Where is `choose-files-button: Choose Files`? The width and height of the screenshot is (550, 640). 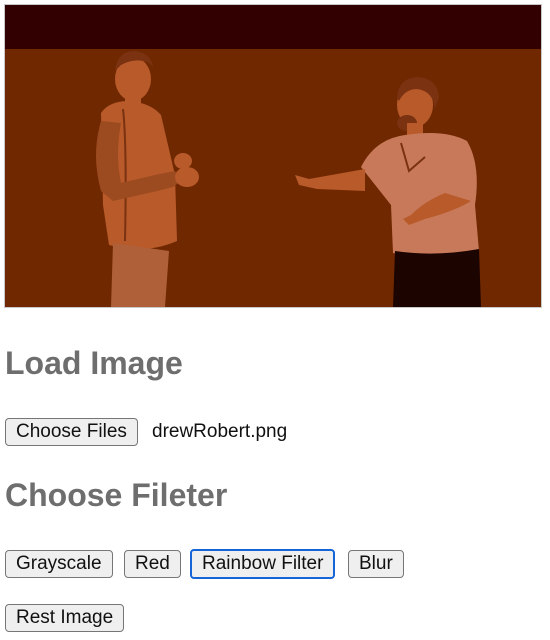
choose-files-button: Choose Files is located at coordinates (71, 432).